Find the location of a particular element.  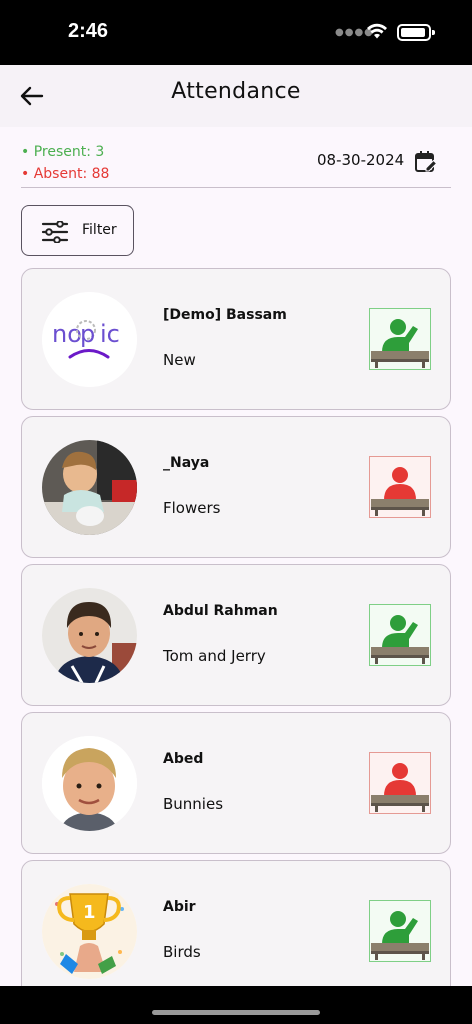

student-group: Tom and Jerry is located at coordinates (214, 656).